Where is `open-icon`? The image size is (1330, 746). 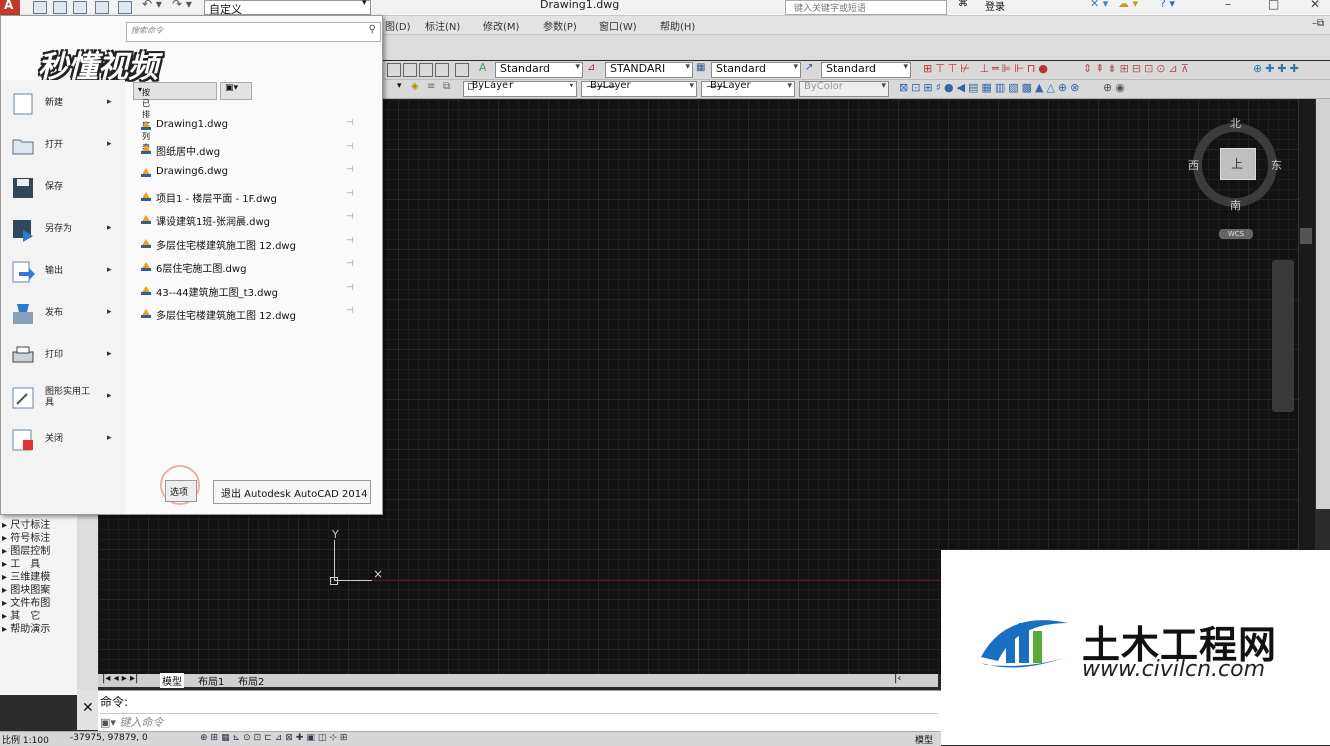
open-icon is located at coordinates (60, 7).